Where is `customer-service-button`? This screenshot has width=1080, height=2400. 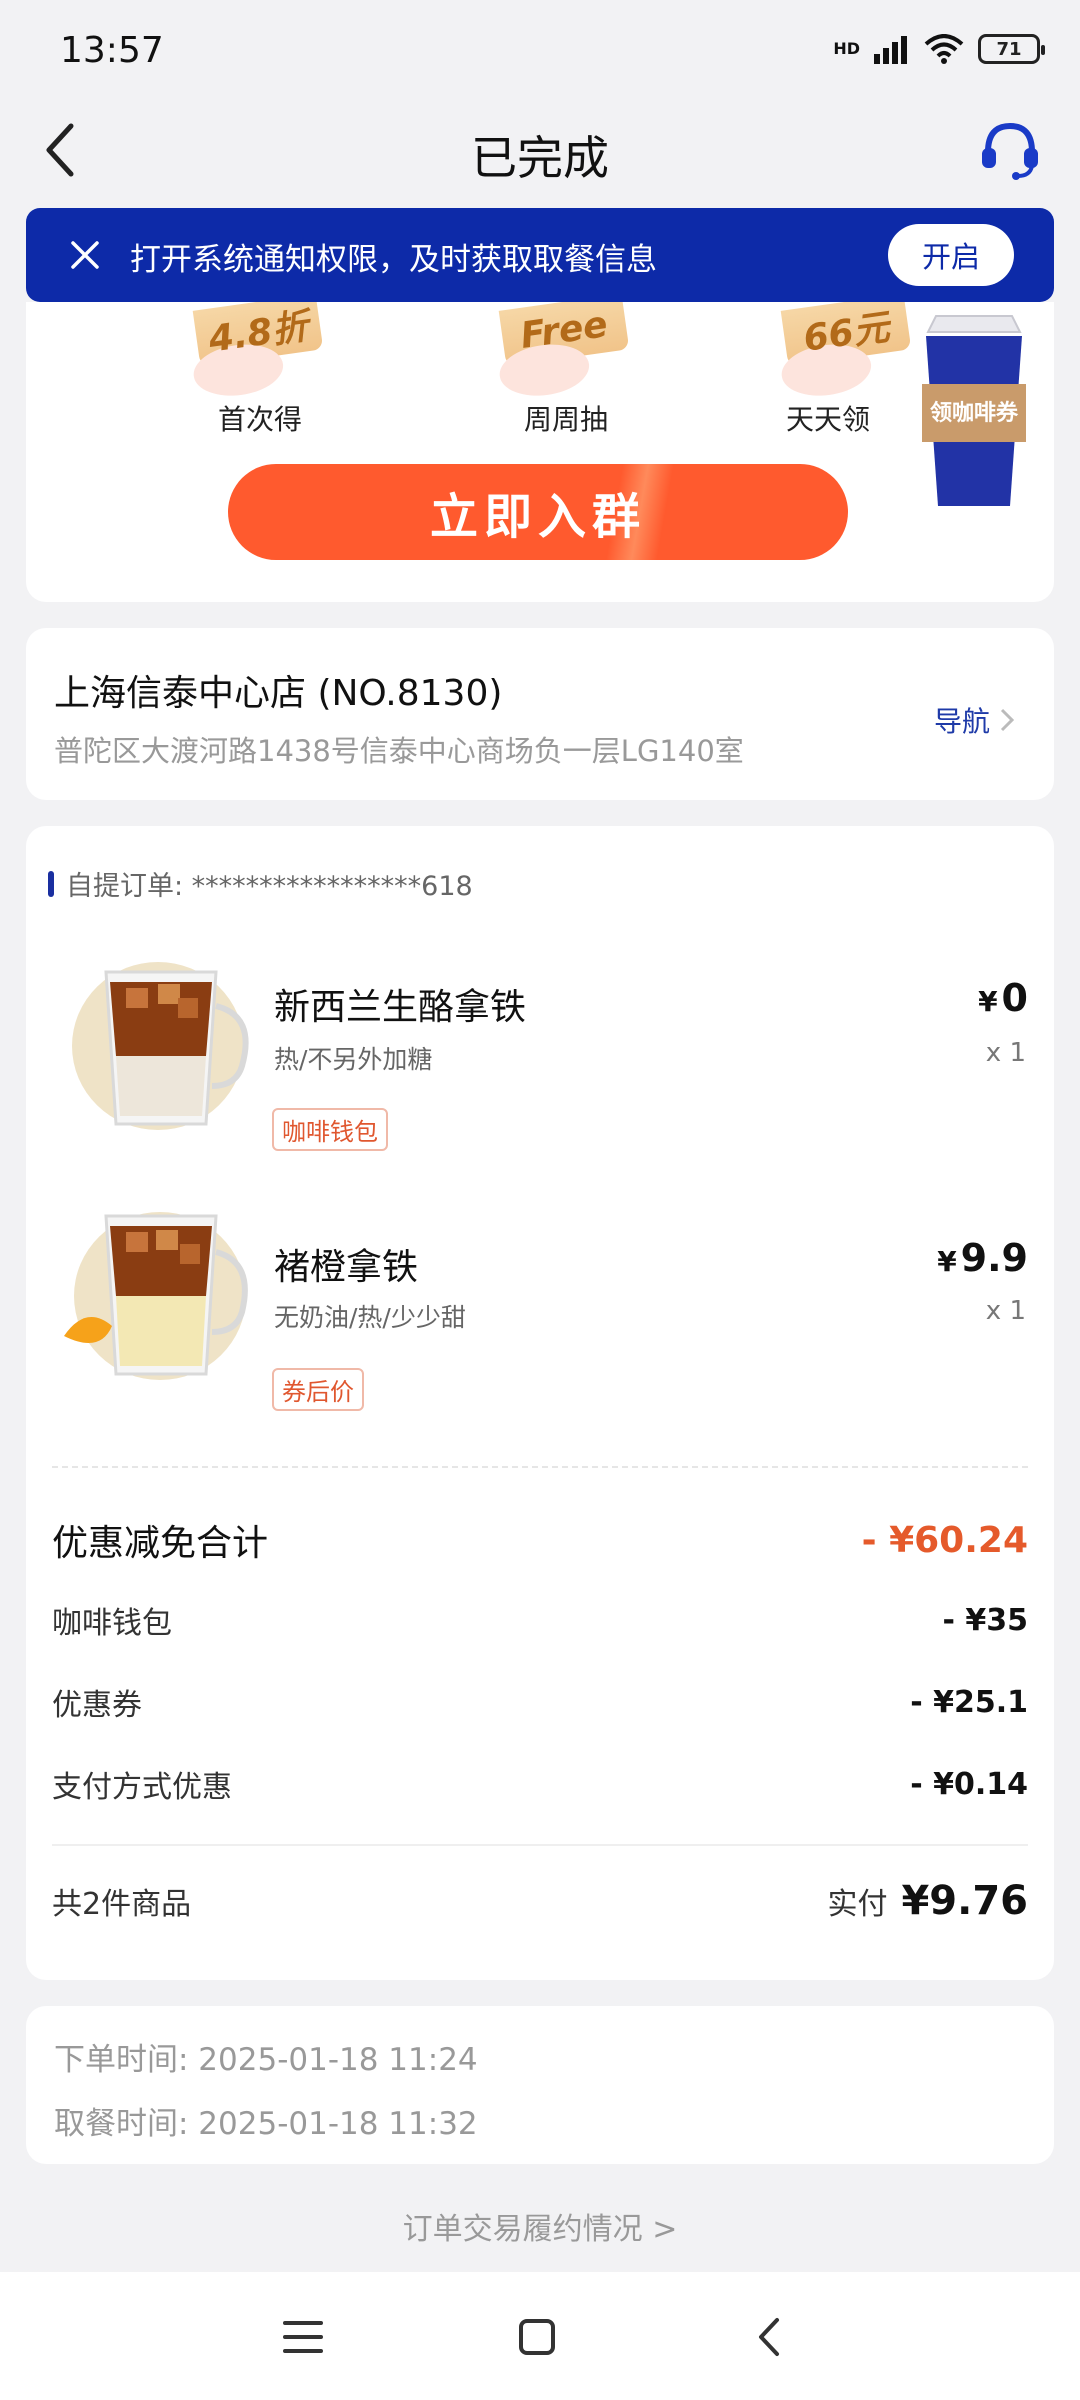
customer-service-button is located at coordinates (1010, 150).